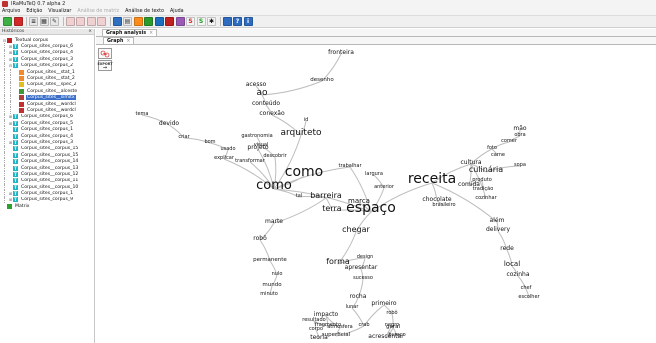  I want to click on graph-node-label: conexão, so click(272, 113).